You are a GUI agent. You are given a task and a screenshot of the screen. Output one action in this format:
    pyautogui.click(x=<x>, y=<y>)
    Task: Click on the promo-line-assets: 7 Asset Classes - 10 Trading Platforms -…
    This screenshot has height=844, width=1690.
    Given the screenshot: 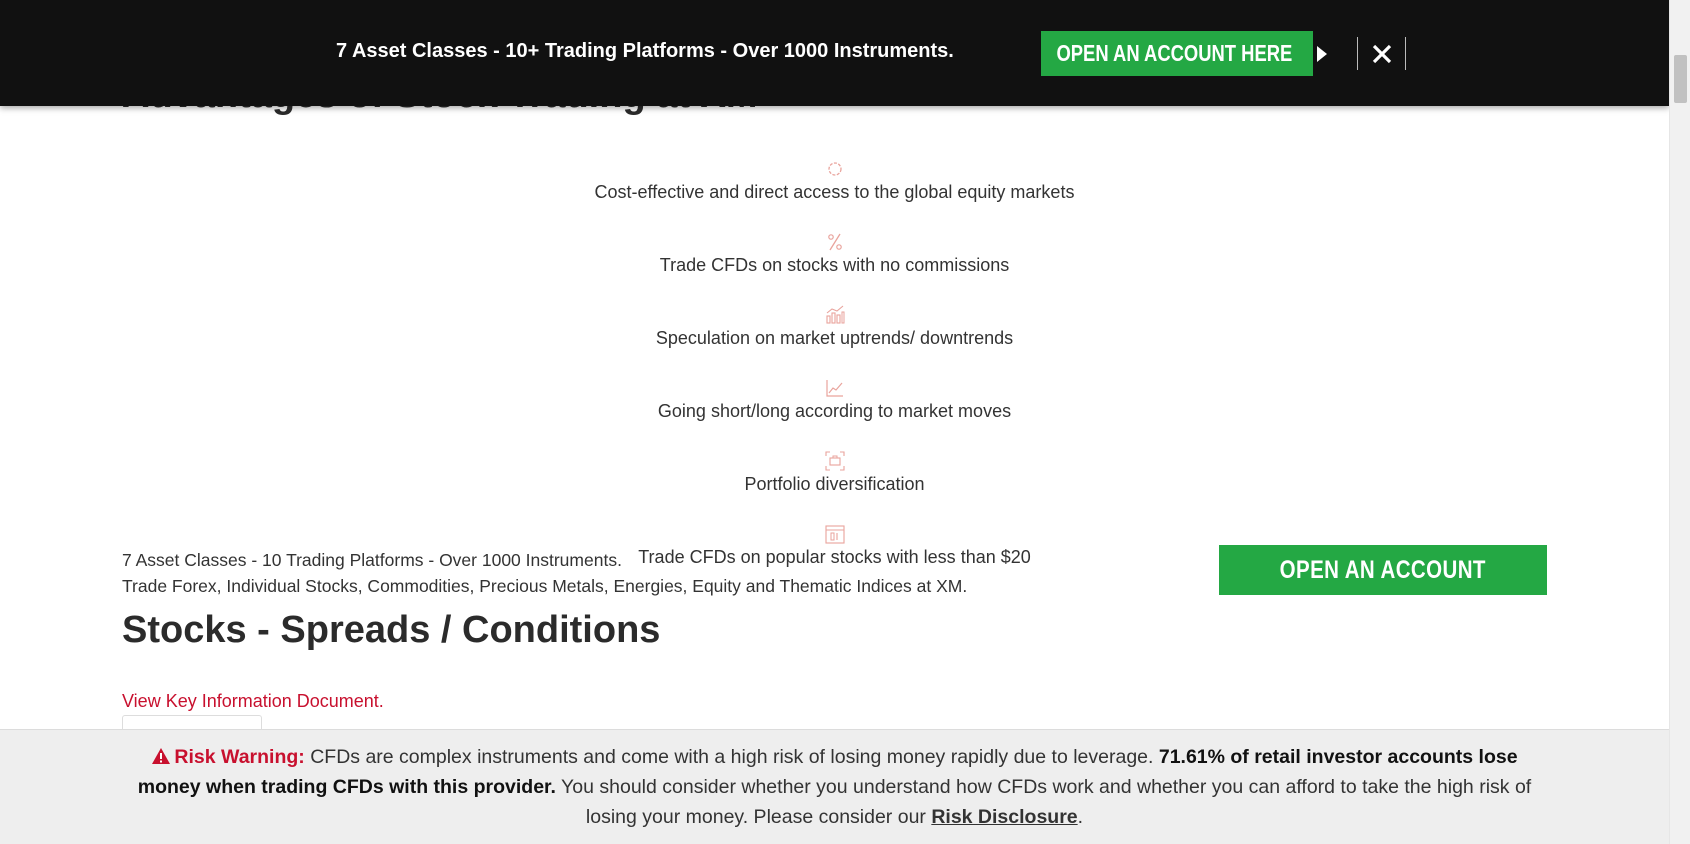 What is the action you would take?
    pyautogui.click(x=372, y=560)
    